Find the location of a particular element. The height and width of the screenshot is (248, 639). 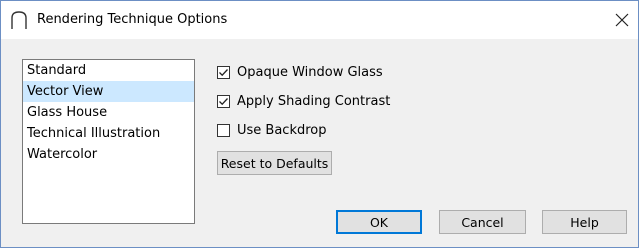

close-icon is located at coordinates (622, 20).